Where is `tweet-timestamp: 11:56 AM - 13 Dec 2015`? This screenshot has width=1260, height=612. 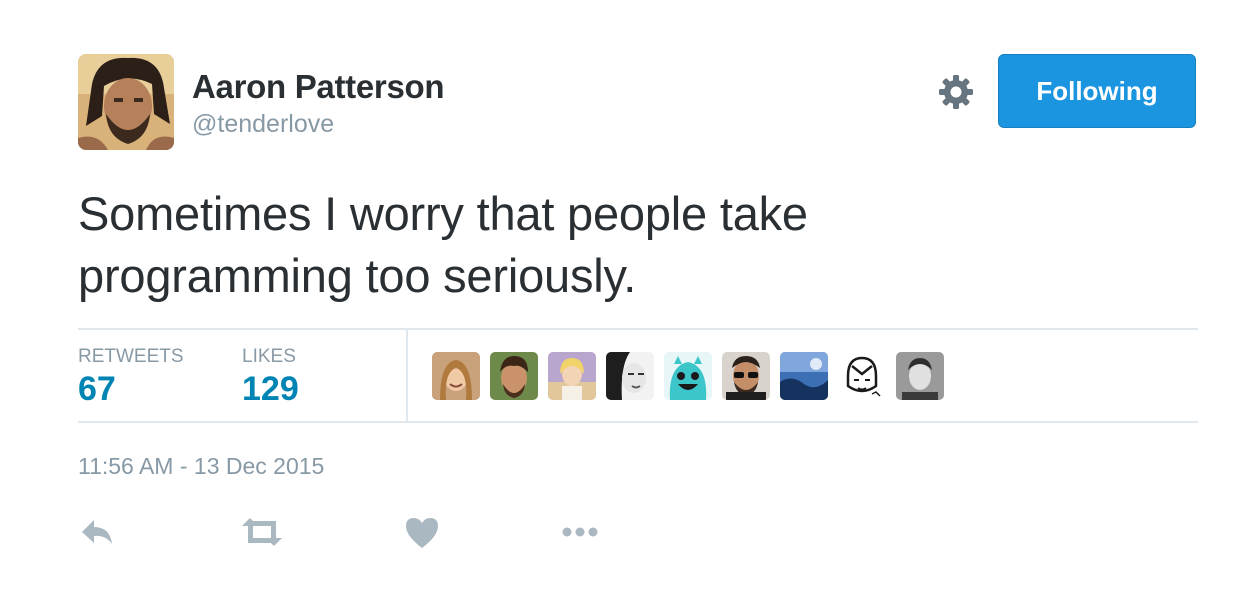 tweet-timestamp: 11:56 AM - 13 Dec 2015 is located at coordinates (201, 466).